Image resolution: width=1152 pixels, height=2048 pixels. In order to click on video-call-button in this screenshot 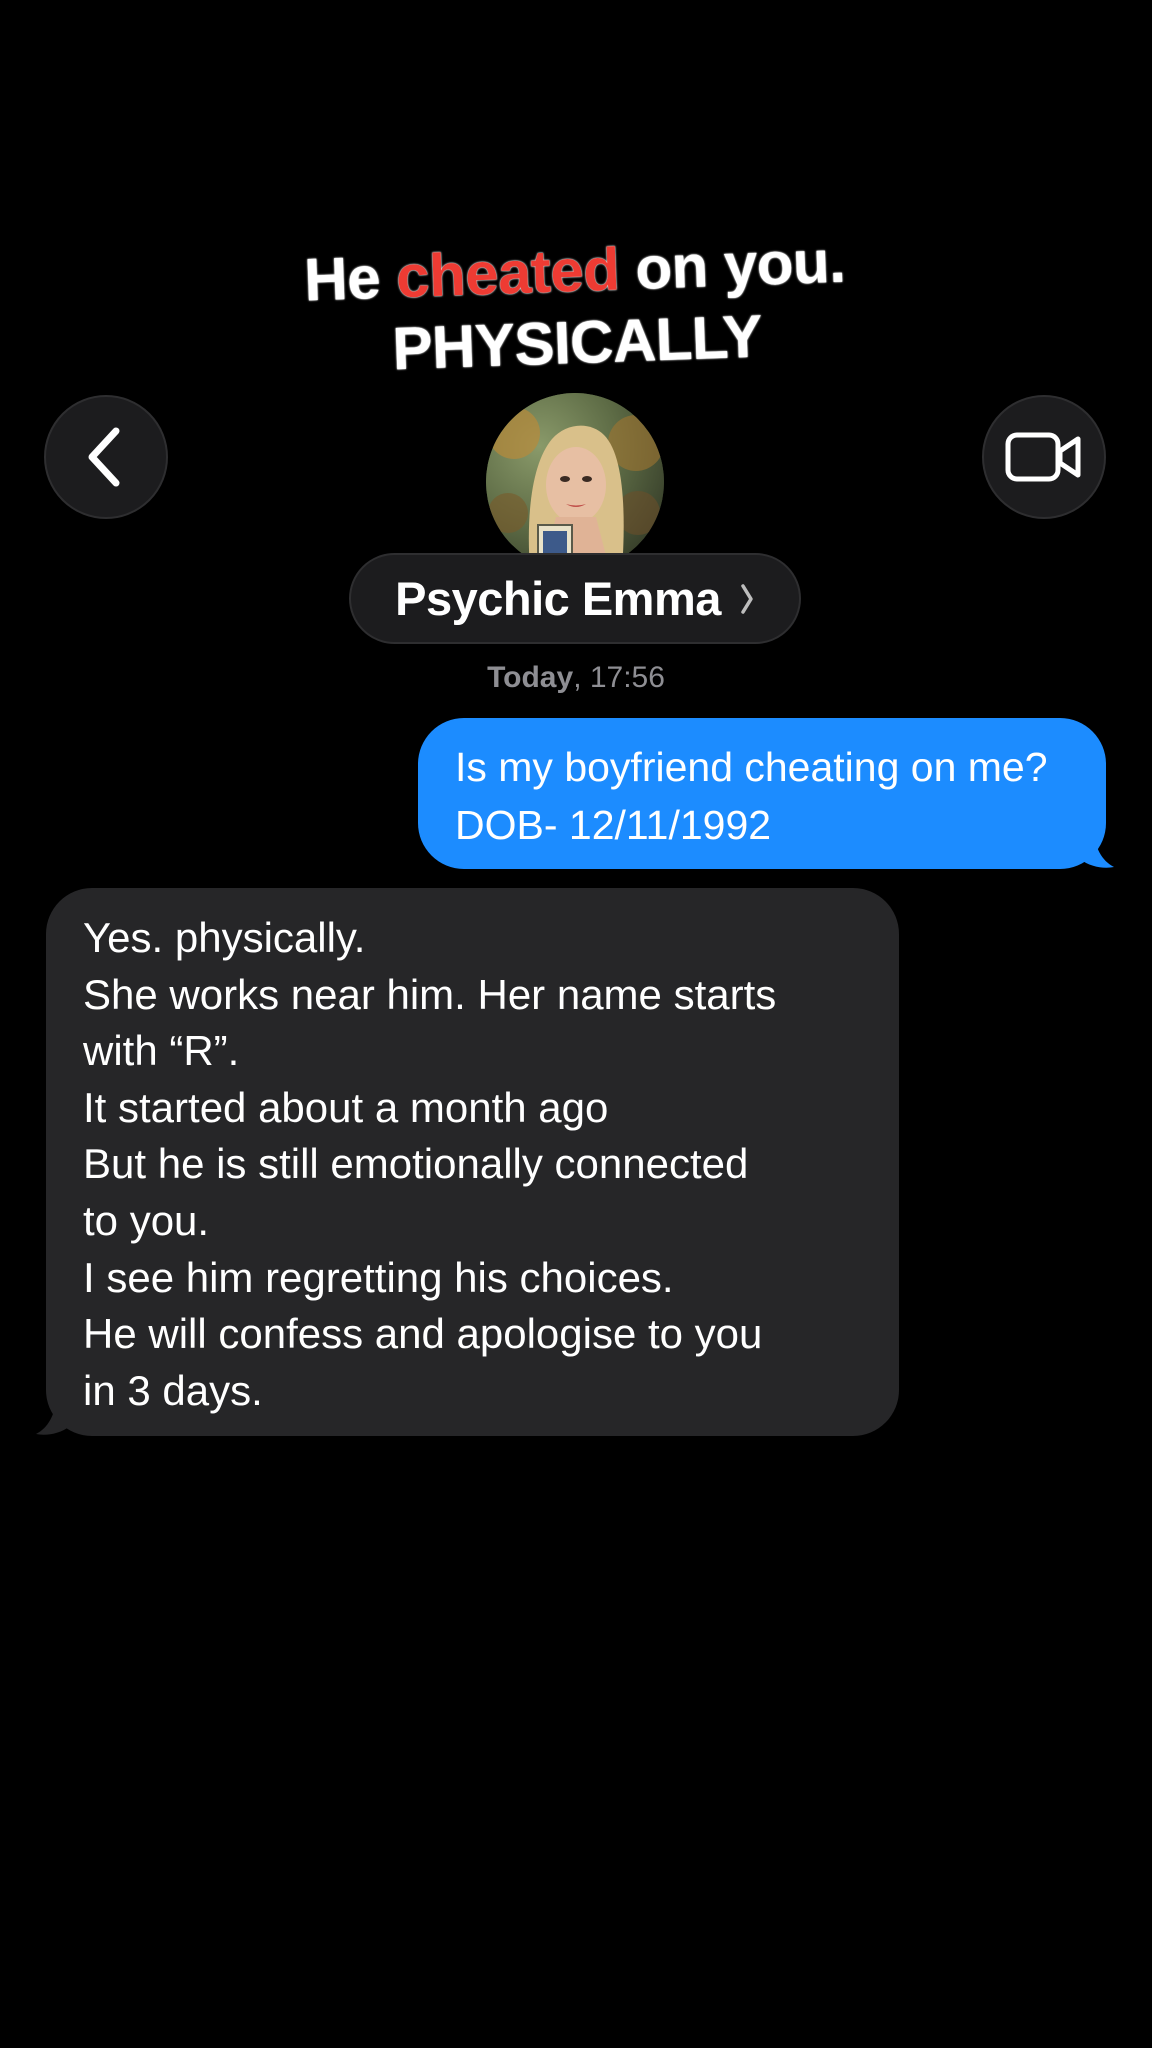, I will do `click(1044, 457)`.